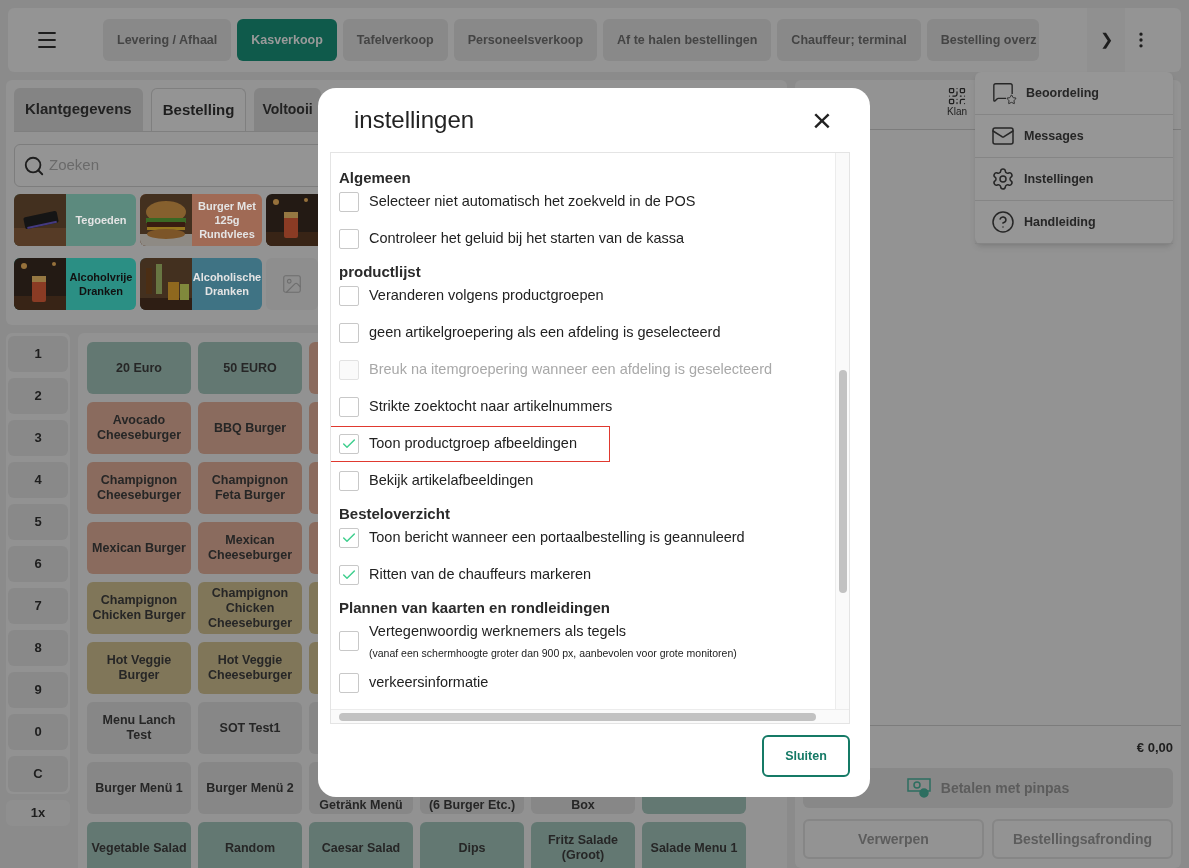  Describe the element at coordinates (475, 608) in the screenshot. I see `section-heading: Plannen van kaarten en rondleidingen` at that location.